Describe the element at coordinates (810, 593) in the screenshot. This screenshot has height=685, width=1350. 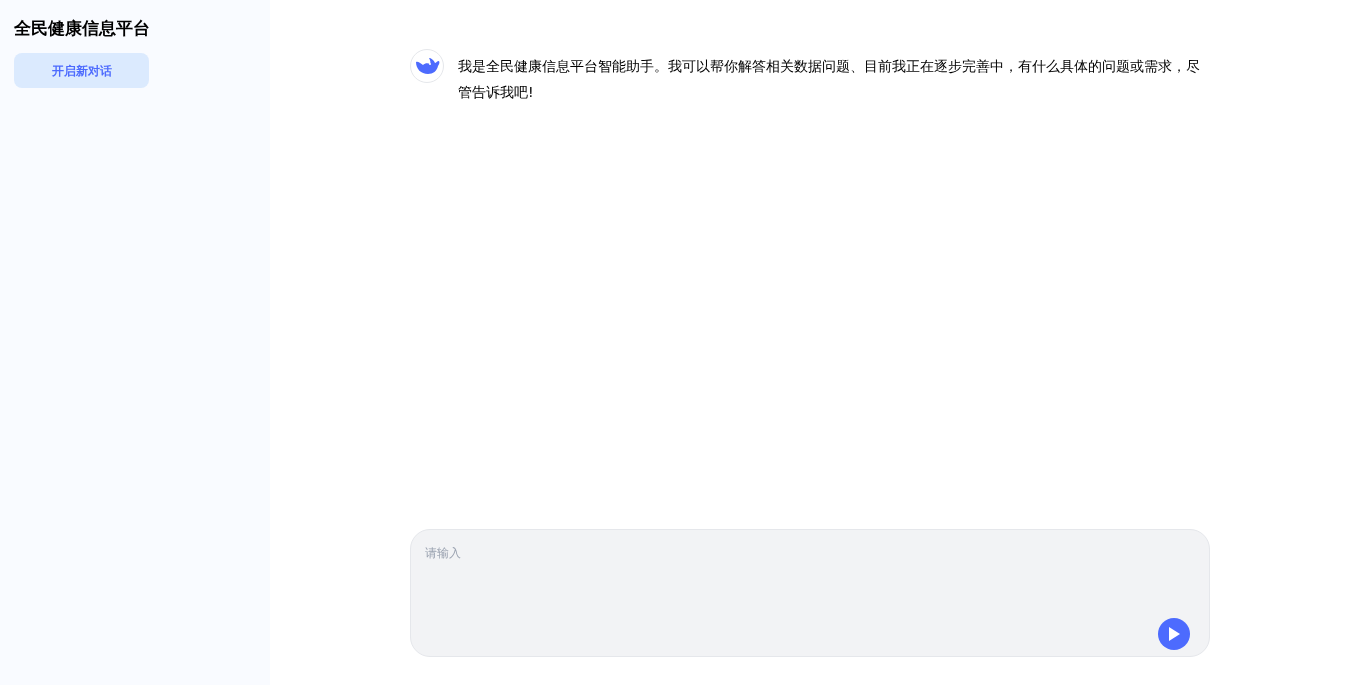
I see `message-input: 请输入` at that location.